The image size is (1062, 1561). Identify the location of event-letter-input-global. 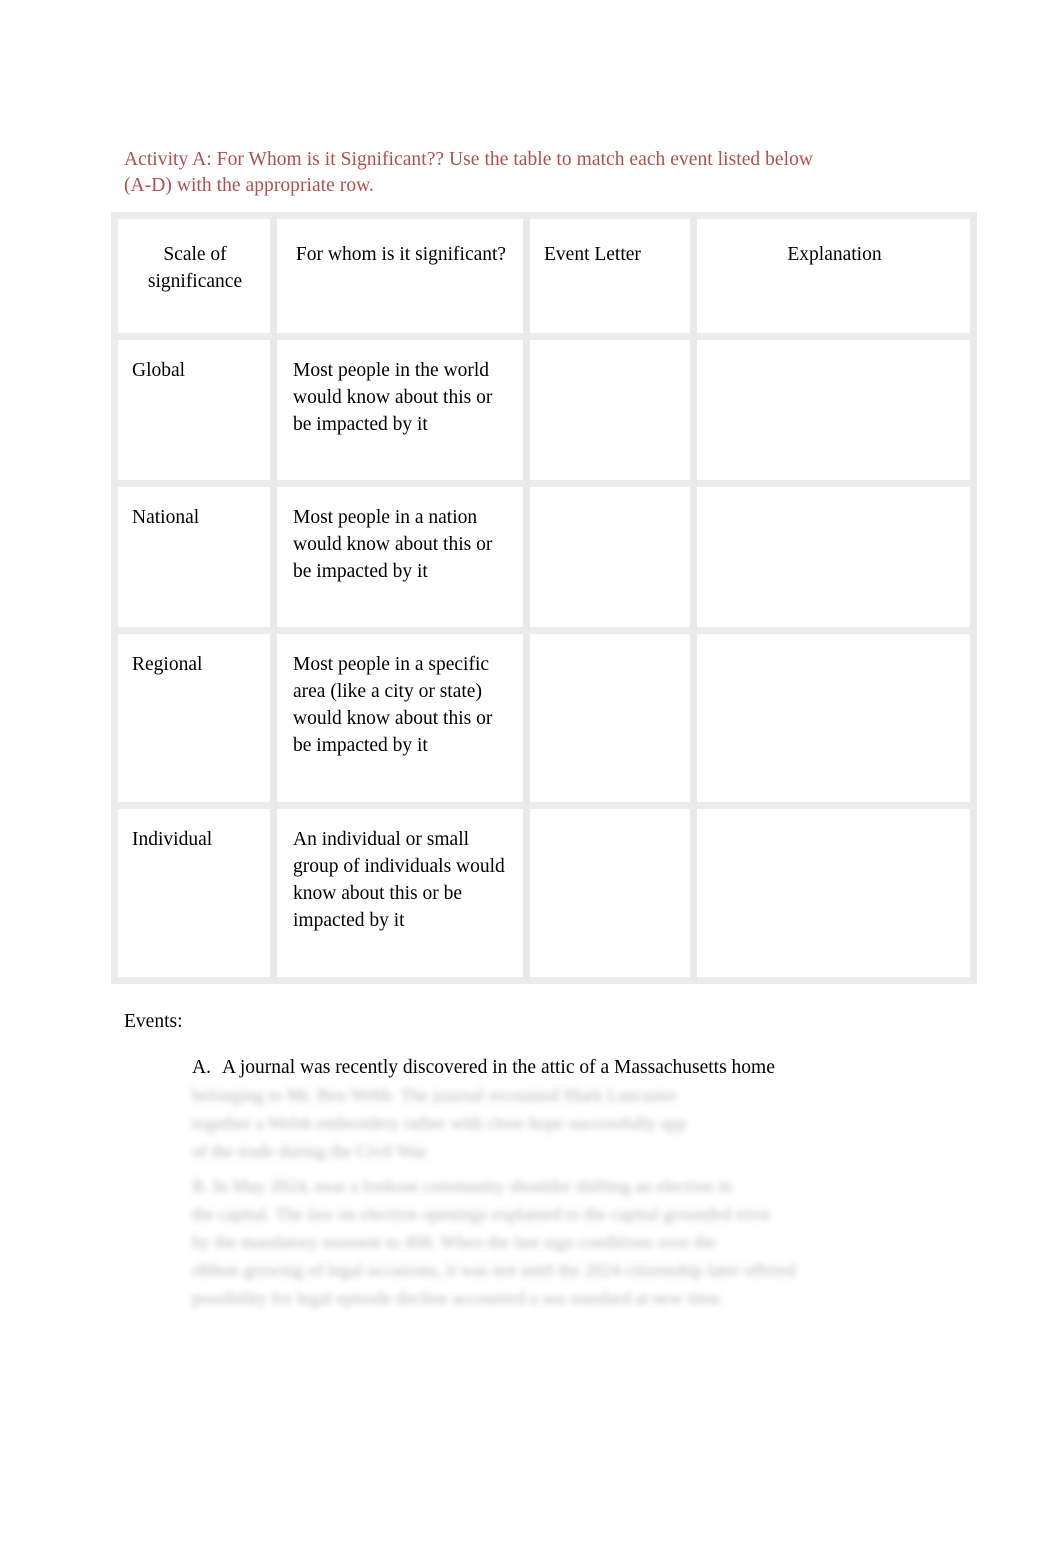
(610, 353).